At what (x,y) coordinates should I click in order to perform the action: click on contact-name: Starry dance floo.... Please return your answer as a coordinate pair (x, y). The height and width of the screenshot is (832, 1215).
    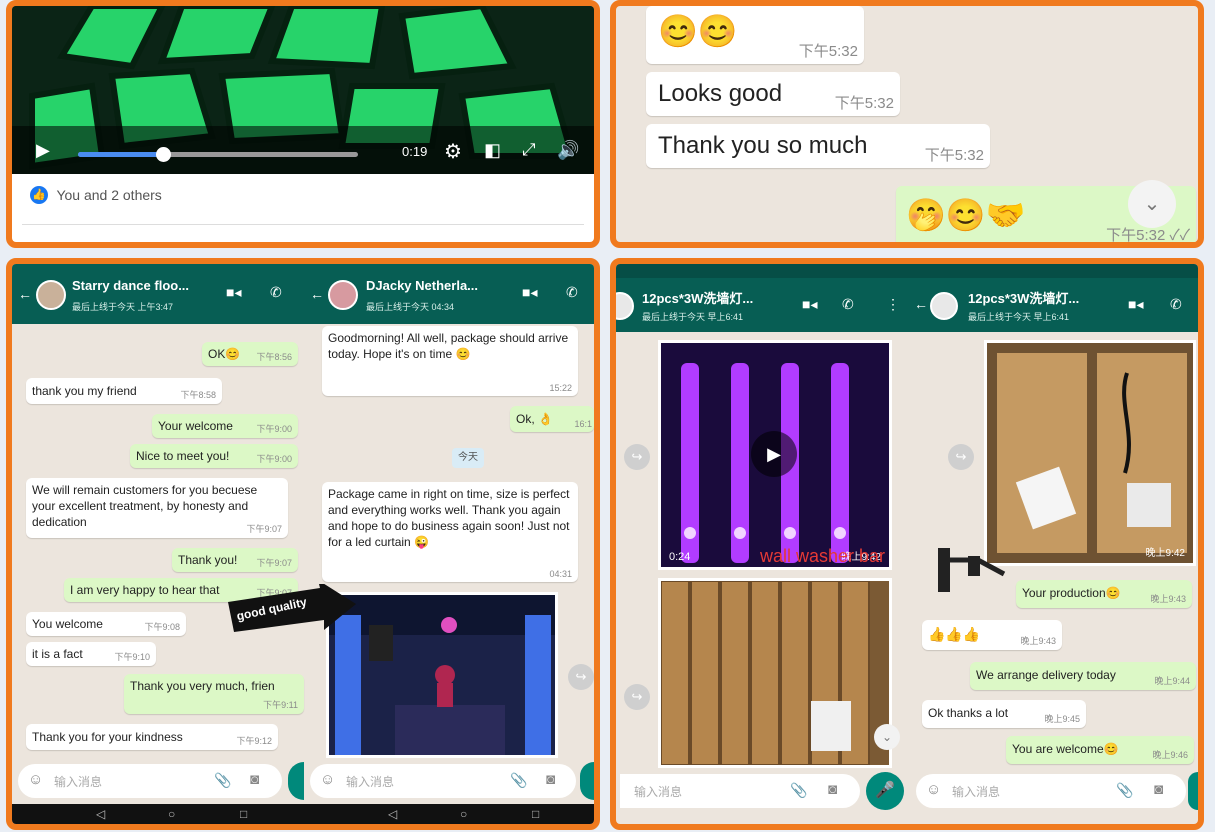
    Looking at the image, I should click on (147, 285).